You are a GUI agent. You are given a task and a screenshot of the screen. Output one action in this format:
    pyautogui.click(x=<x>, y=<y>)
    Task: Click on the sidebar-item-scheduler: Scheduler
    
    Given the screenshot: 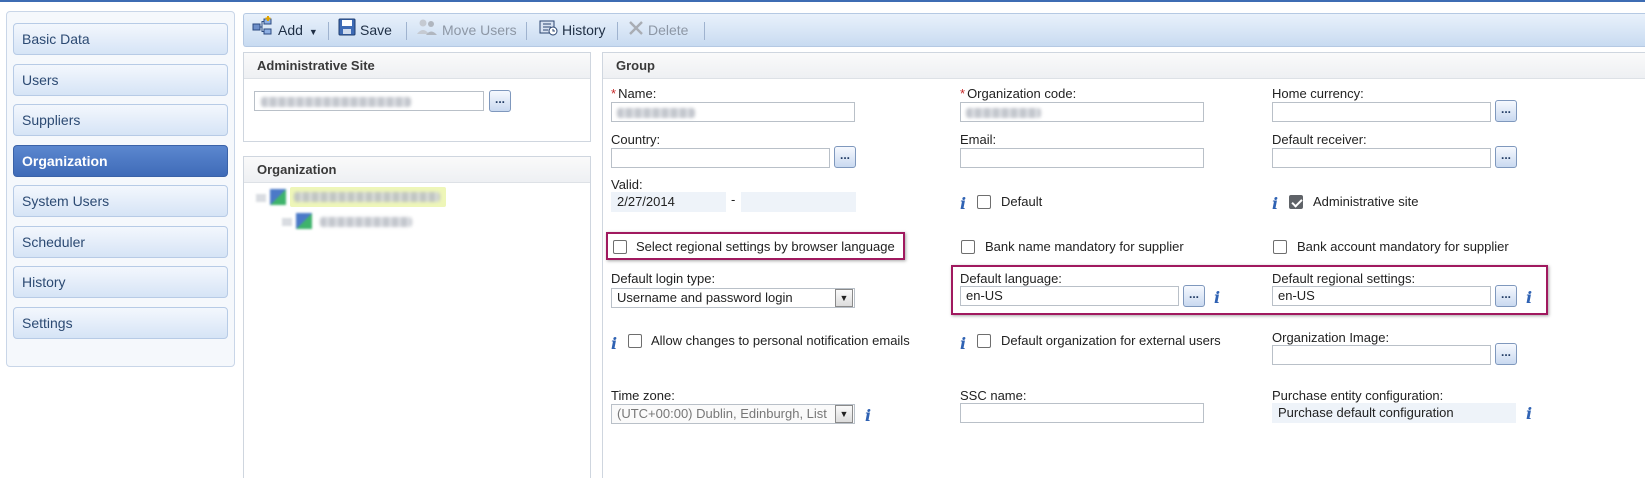 What is the action you would take?
    pyautogui.click(x=120, y=242)
    